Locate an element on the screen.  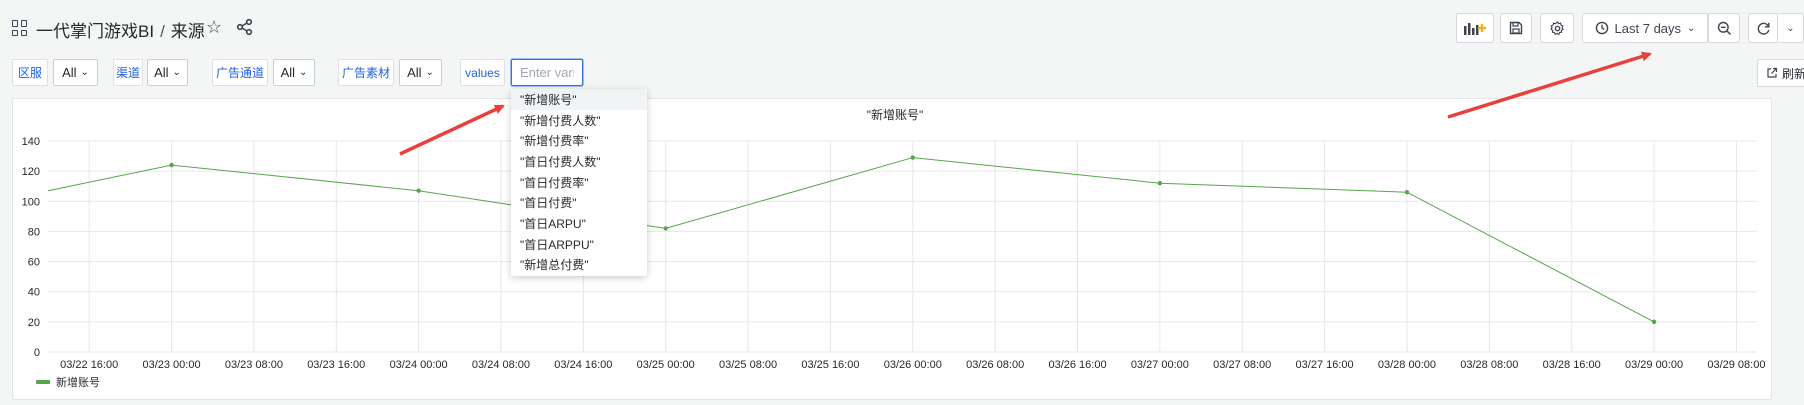
y-tick-label: 100 is located at coordinates (31, 202).